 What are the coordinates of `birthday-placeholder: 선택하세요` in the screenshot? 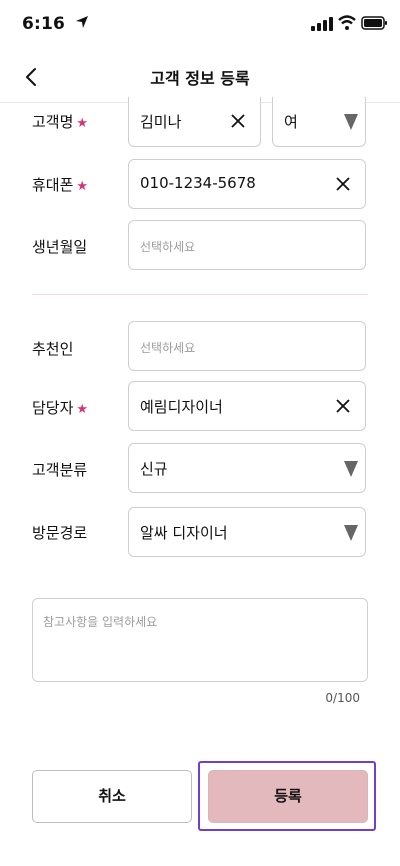 It's located at (168, 247).